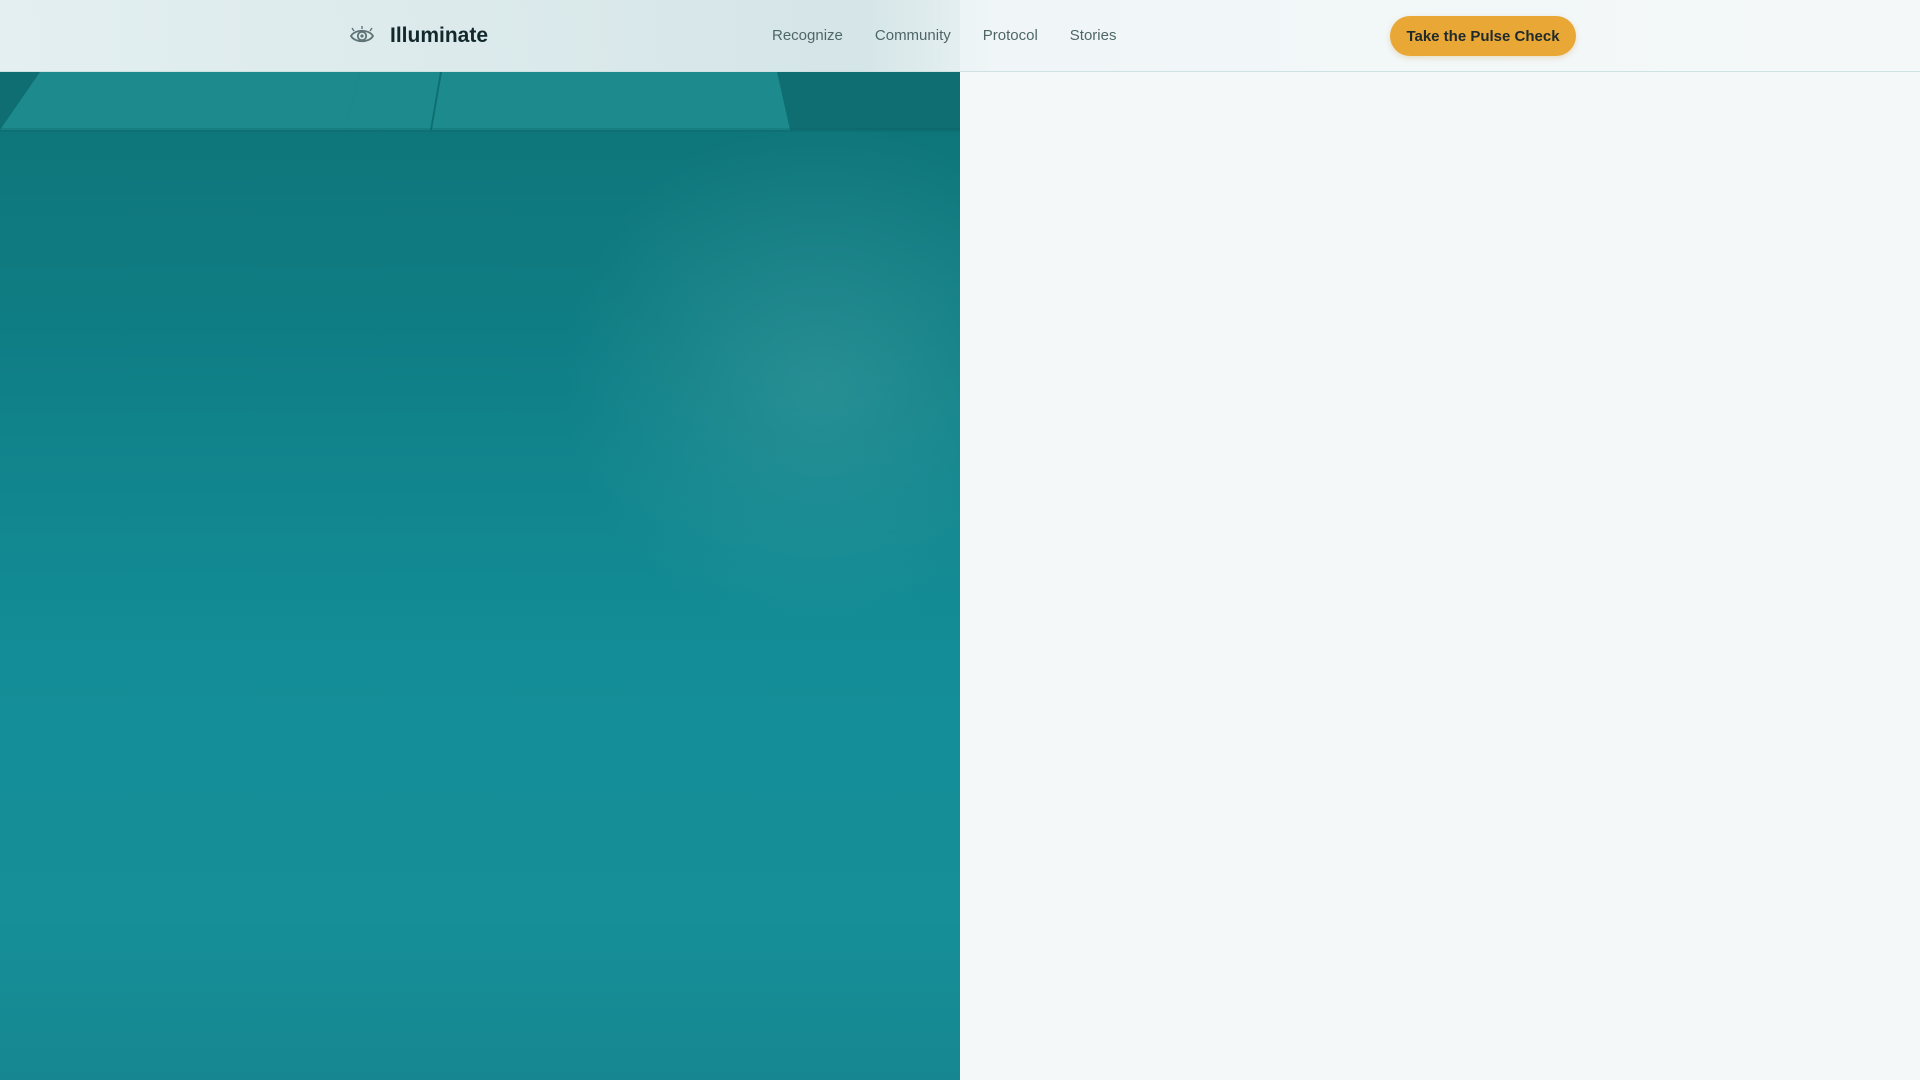 The height and width of the screenshot is (1080, 1920). What do you see at coordinates (1483, 36) in the screenshot?
I see `pulse-check-button: Take the Pulse Check` at bounding box center [1483, 36].